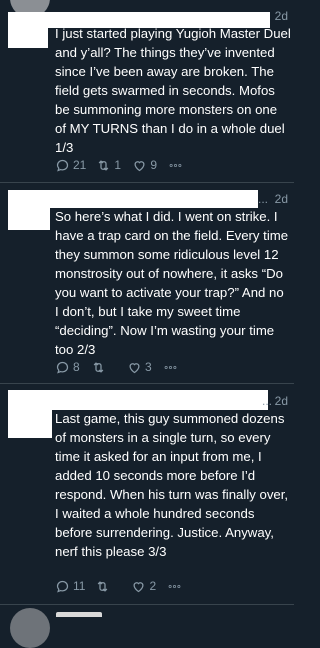 The image size is (320, 648). What do you see at coordinates (125, 165) in the screenshot?
I see `tweet-actions: 21 1 9` at bounding box center [125, 165].